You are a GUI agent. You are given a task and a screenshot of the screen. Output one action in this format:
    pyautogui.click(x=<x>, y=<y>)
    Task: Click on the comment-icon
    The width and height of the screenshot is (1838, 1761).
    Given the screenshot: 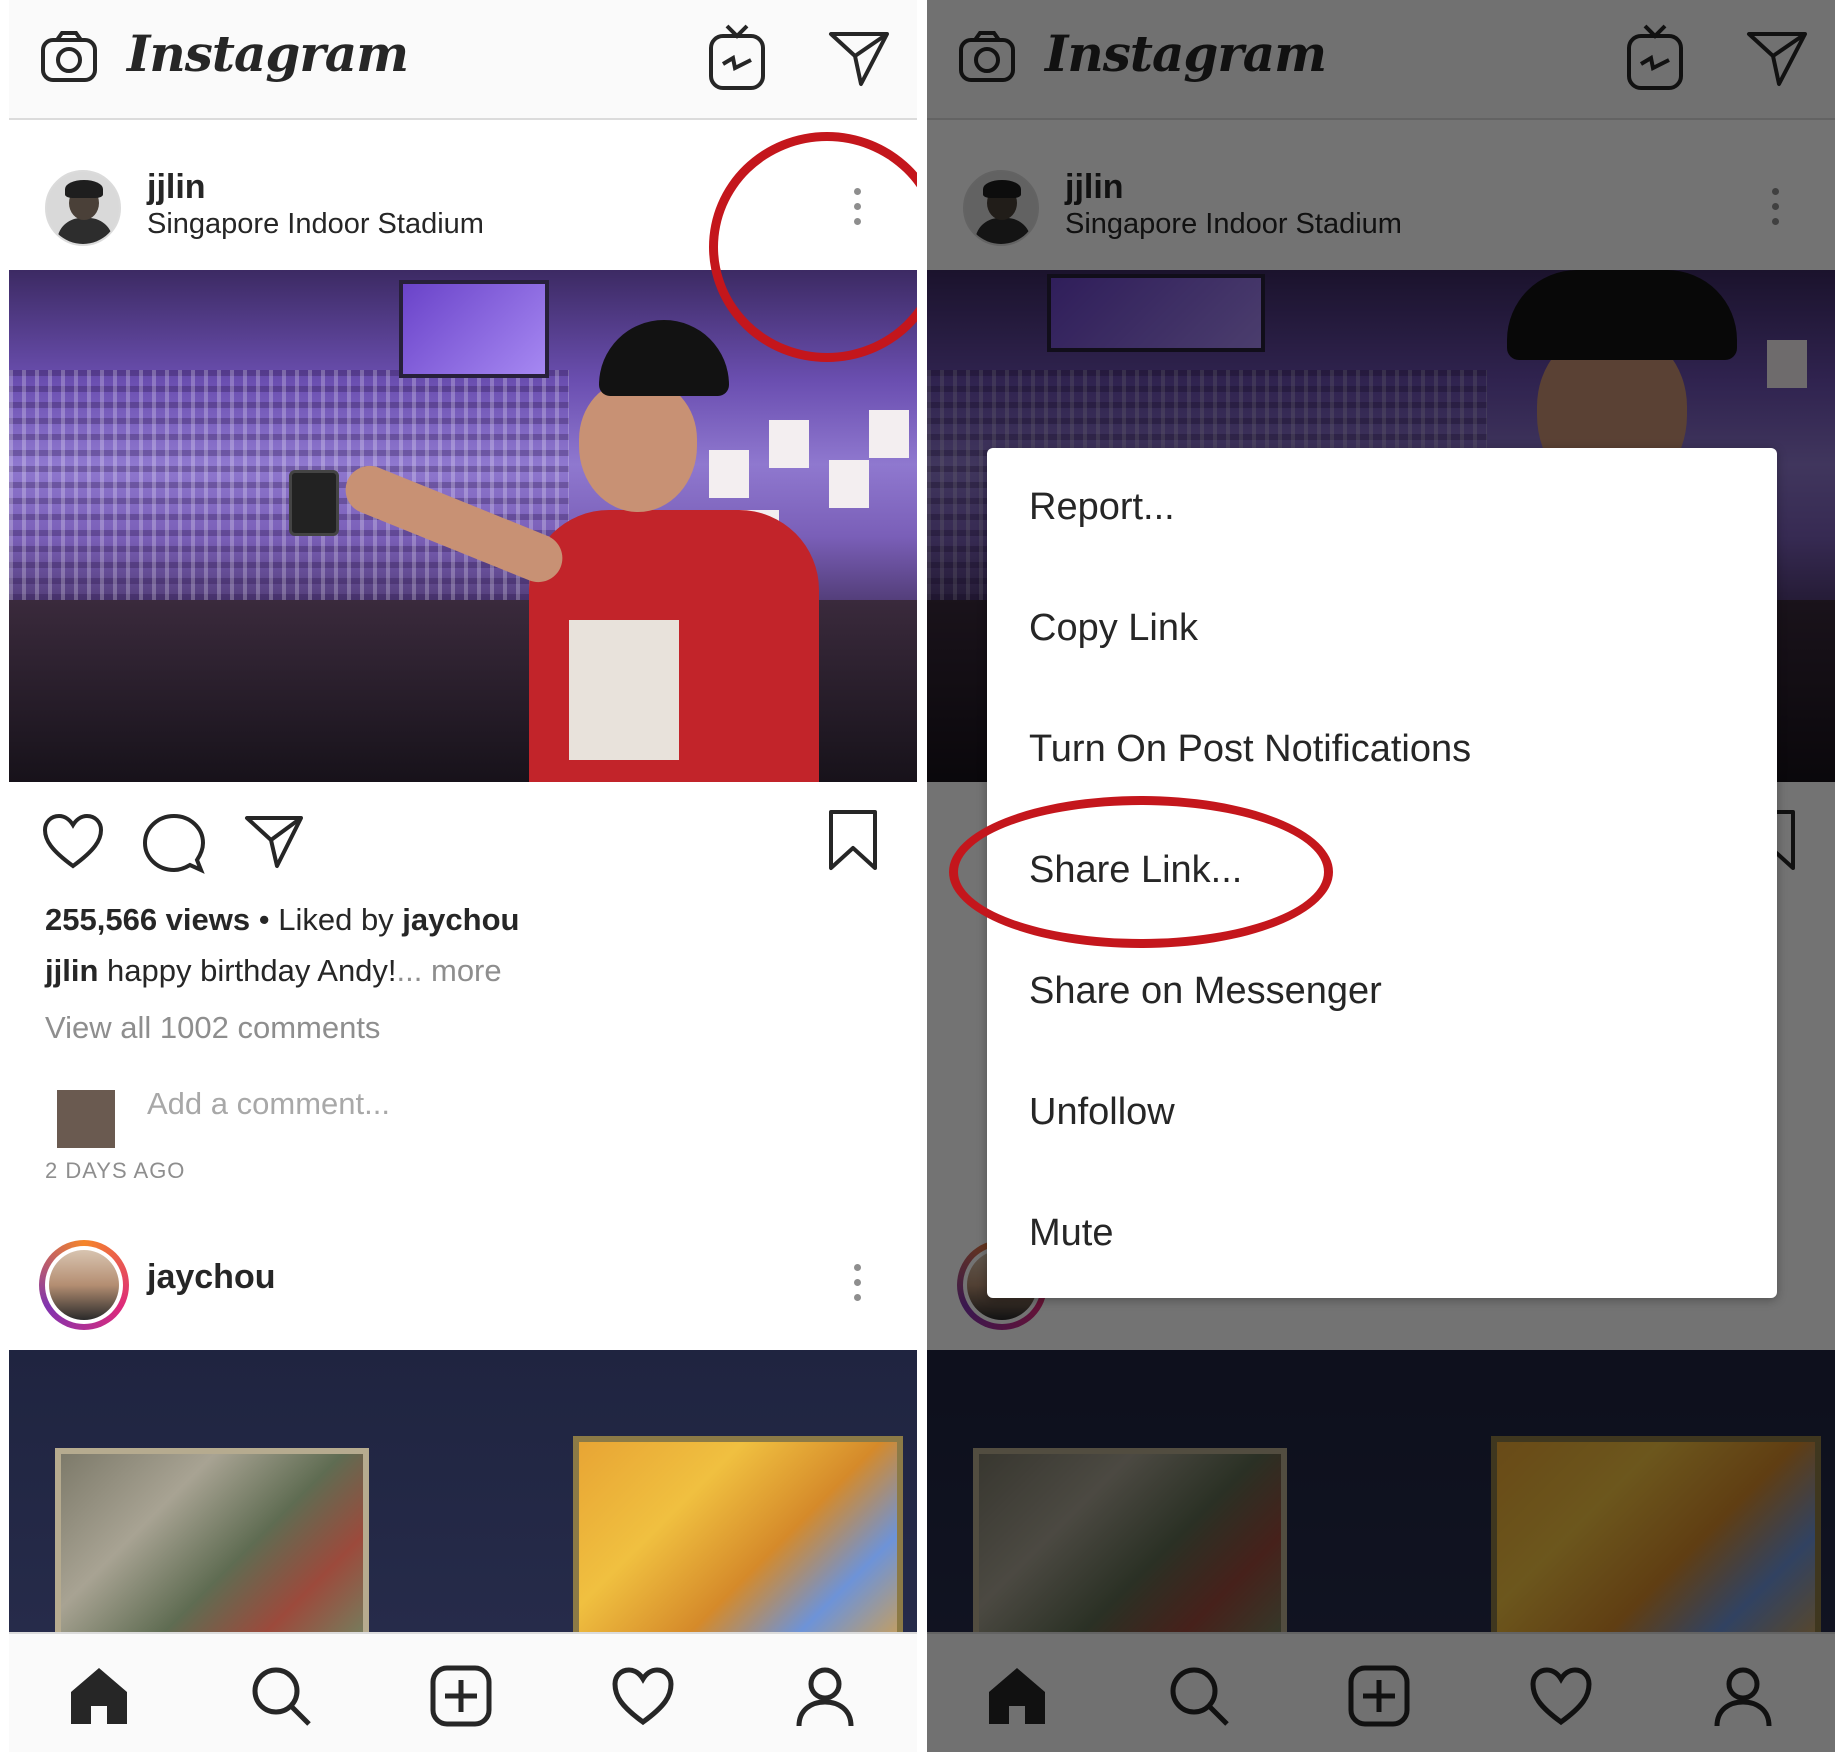 What is the action you would take?
    pyautogui.click(x=174, y=843)
    